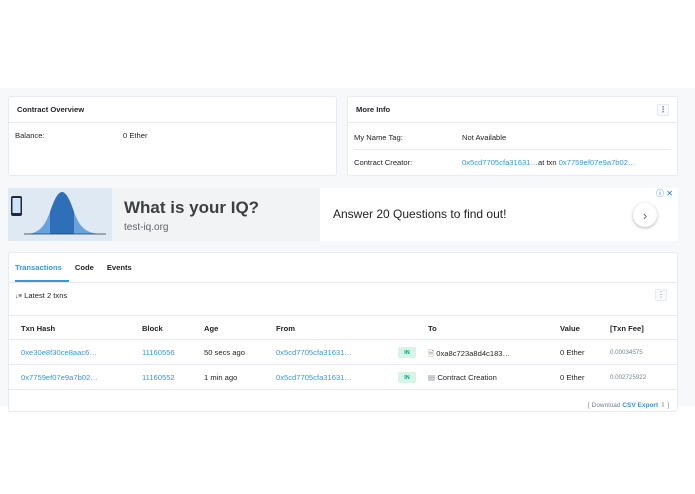  Describe the element at coordinates (46, 295) in the screenshot. I see `txn-count-text: Latest 2 txns` at that location.